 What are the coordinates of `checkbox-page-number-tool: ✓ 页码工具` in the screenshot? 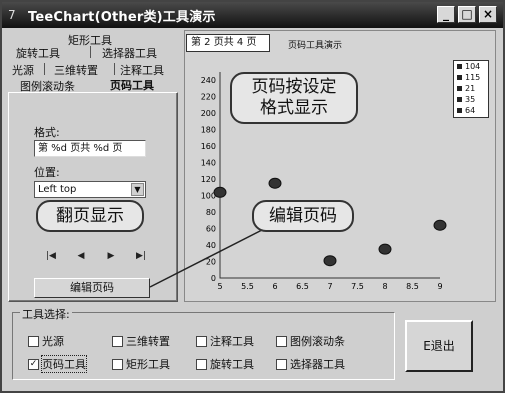 It's located at (57, 364).